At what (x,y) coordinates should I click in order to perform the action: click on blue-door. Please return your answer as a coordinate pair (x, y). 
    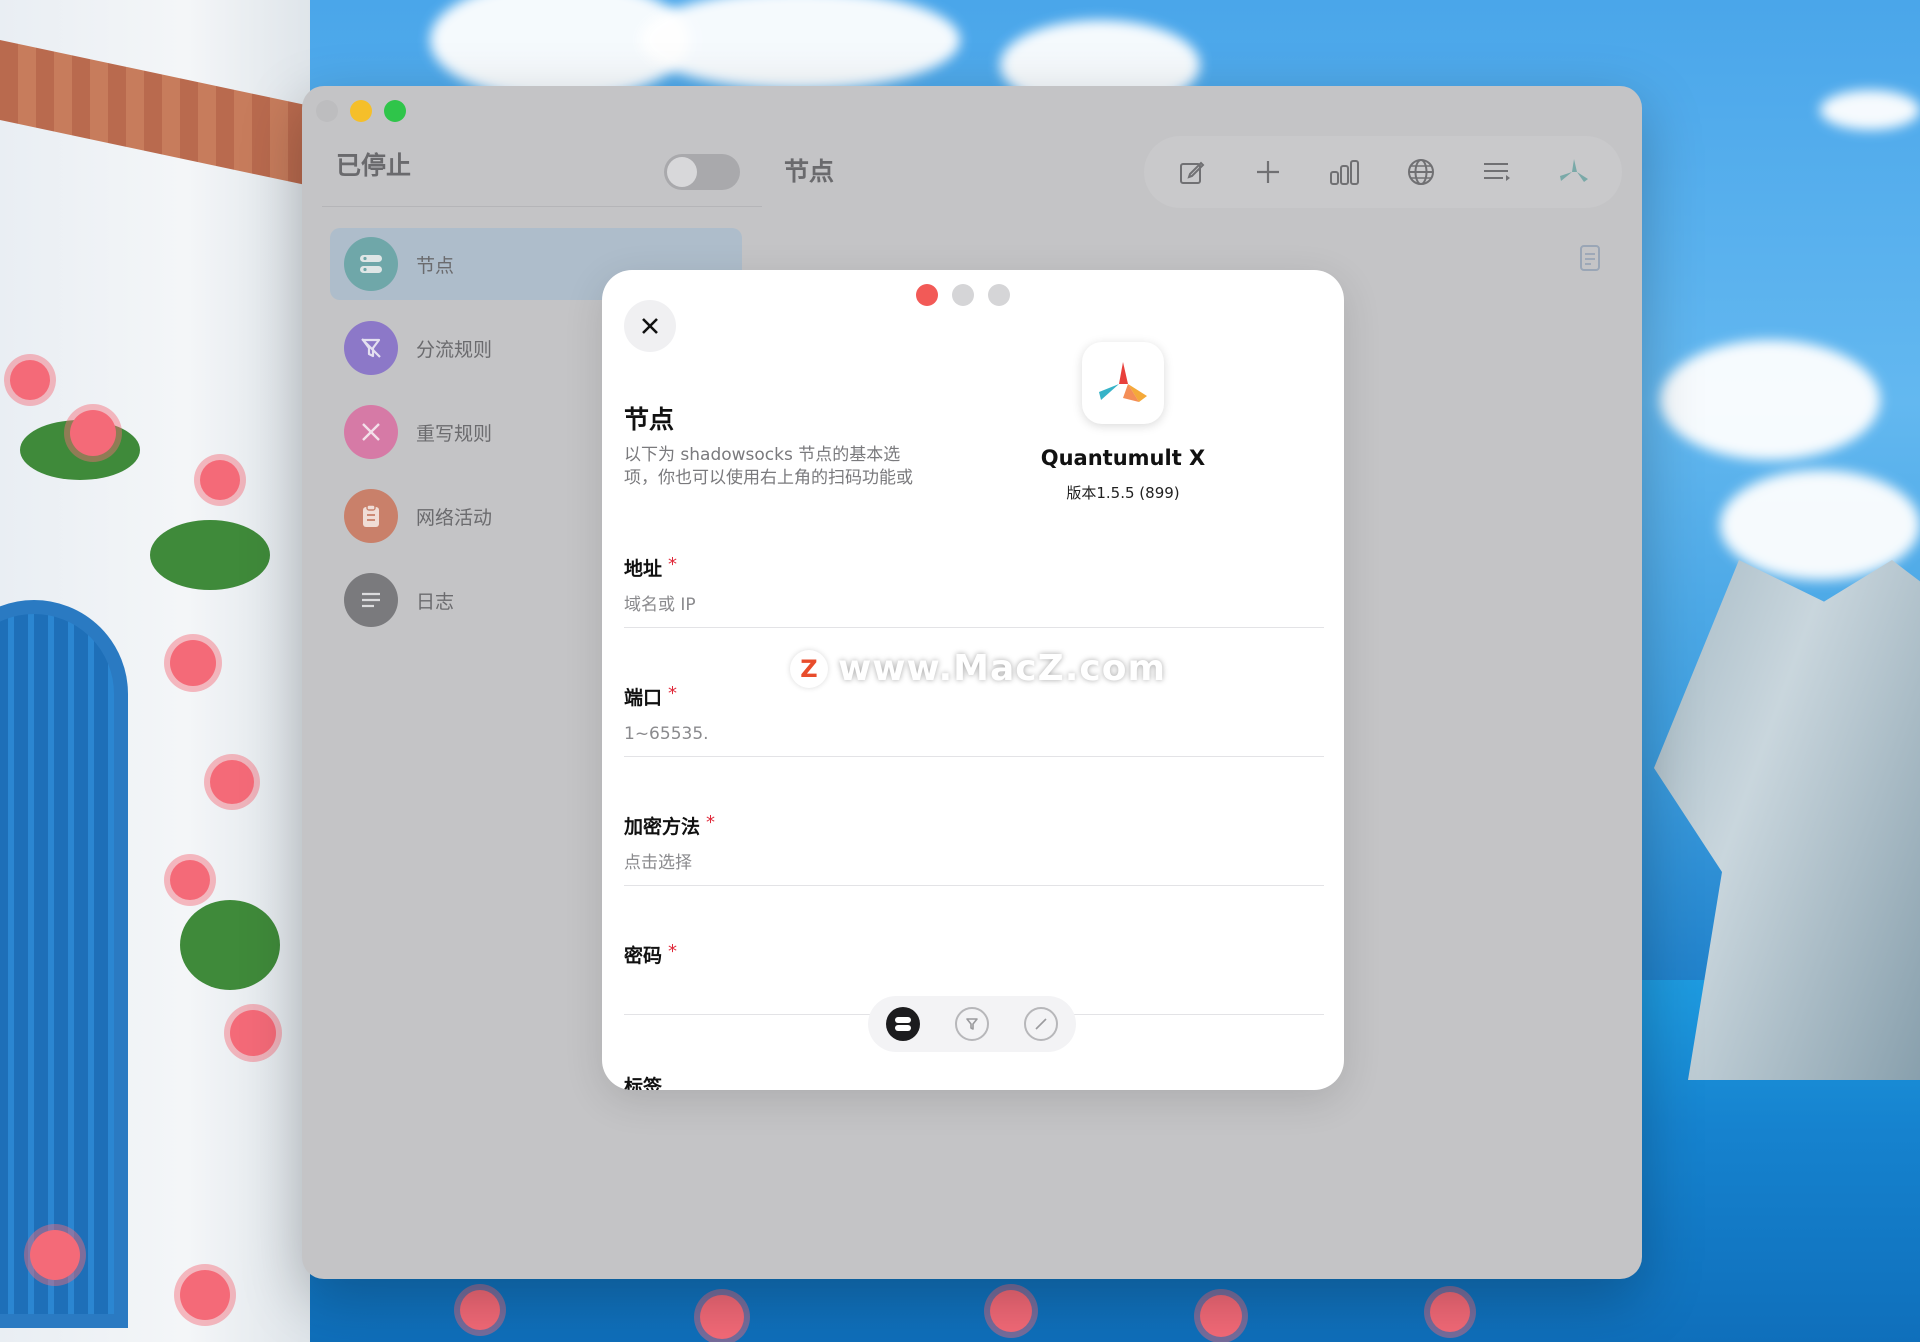
    Looking at the image, I should click on (64, 964).